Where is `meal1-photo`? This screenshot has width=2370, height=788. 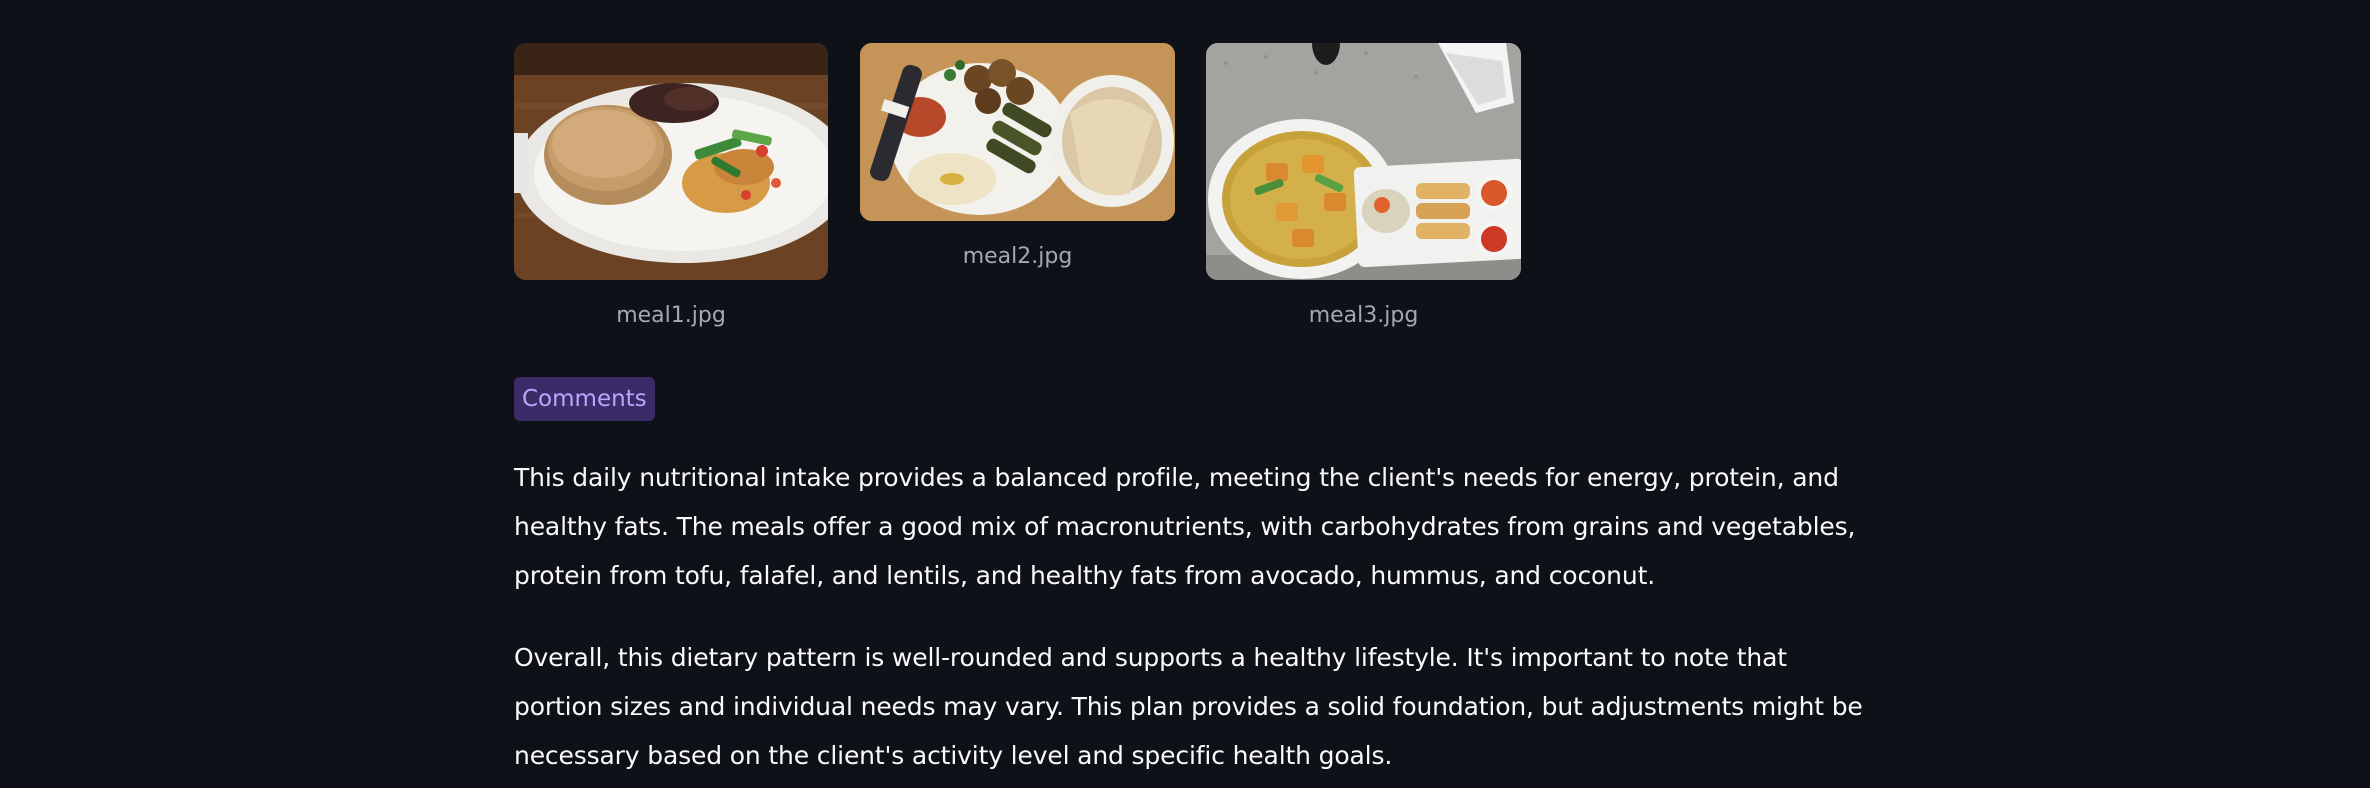 meal1-photo is located at coordinates (671, 161).